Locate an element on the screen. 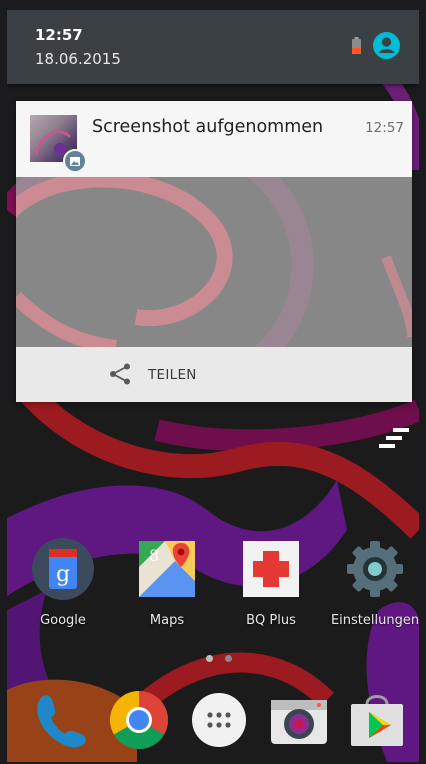  share-label: TEILEN is located at coordinates (172, 375).